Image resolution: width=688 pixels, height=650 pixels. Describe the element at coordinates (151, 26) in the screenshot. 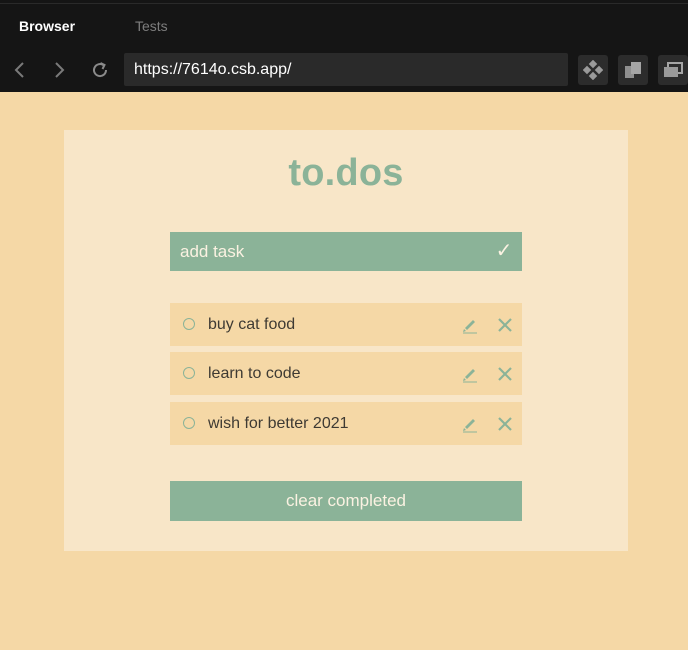

I see `tab-tests: Tests` at that location.